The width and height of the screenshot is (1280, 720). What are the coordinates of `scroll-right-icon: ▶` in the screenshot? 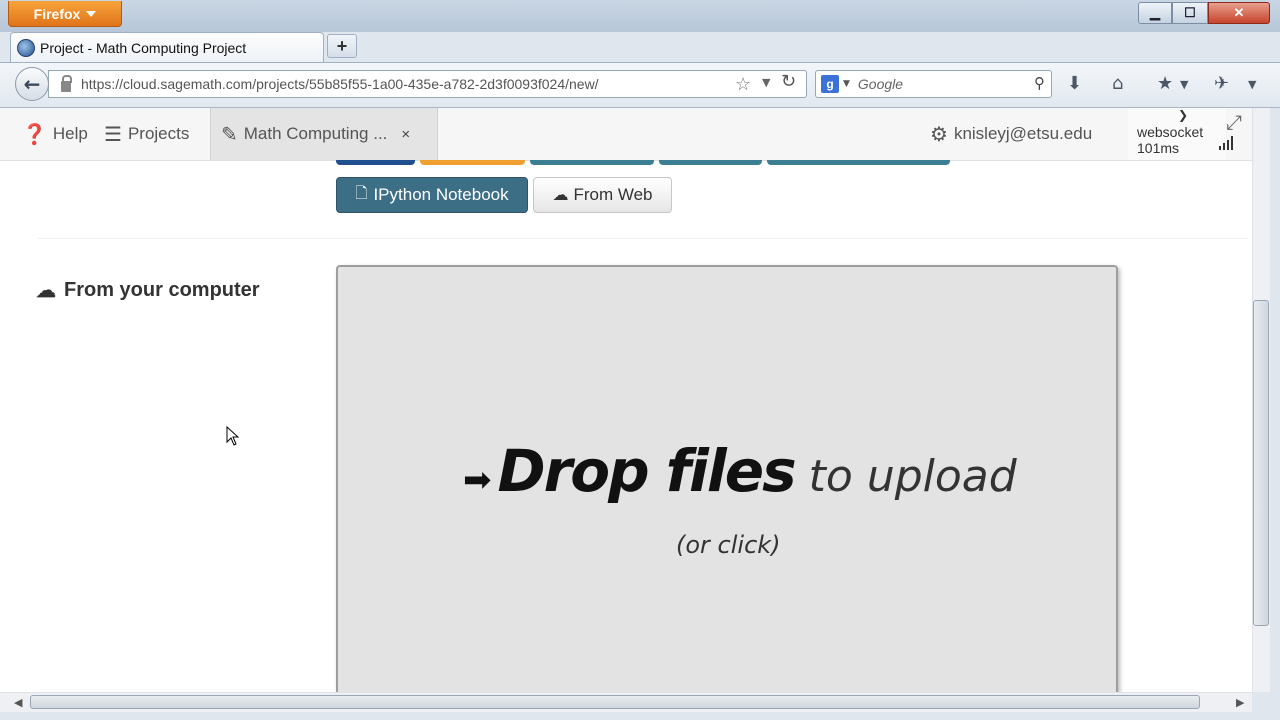 It's located at (1240, 702).